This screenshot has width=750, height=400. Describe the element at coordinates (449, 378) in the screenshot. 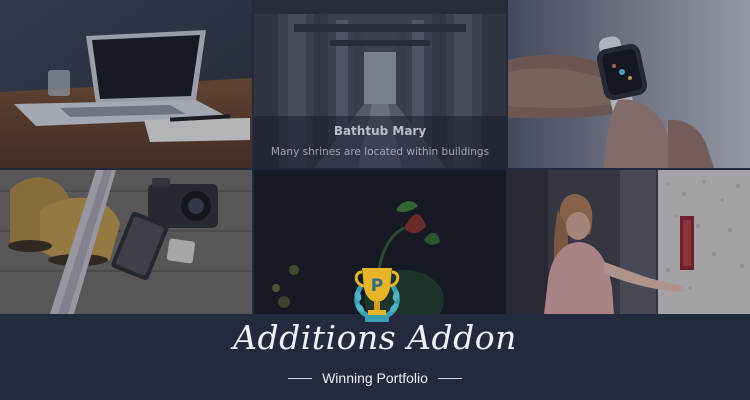

I see `tagline-rule-right` at that location.